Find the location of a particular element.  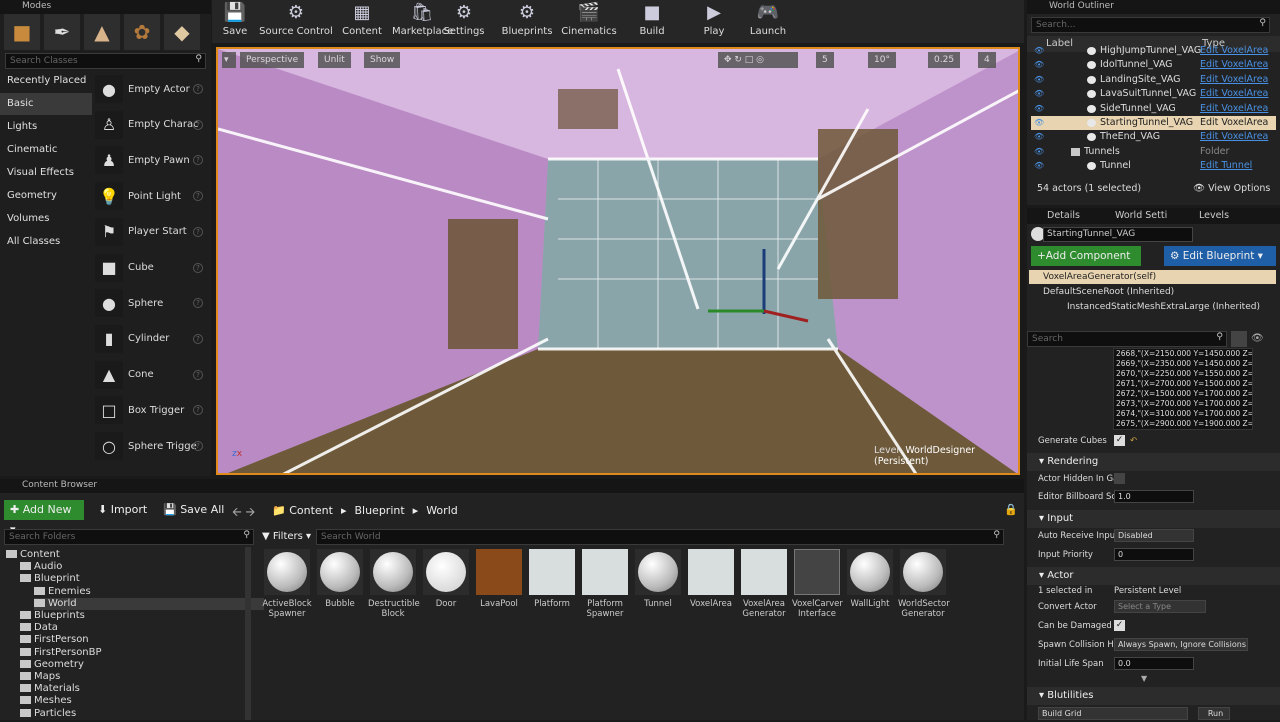

outliner-row: 👁 StartingTunnel_VAG Edit VoxelArea is located at coordinates (1153, 123).